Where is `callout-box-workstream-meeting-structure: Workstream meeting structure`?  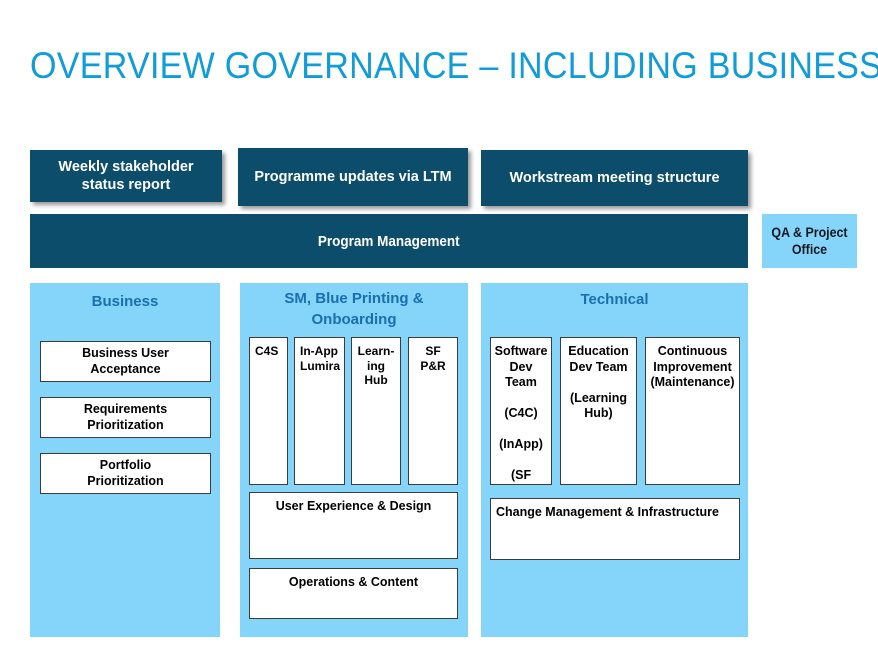
callout-box-workstream-meeting-structure: Workstream meeting structure is located at coordinates (614, 178).